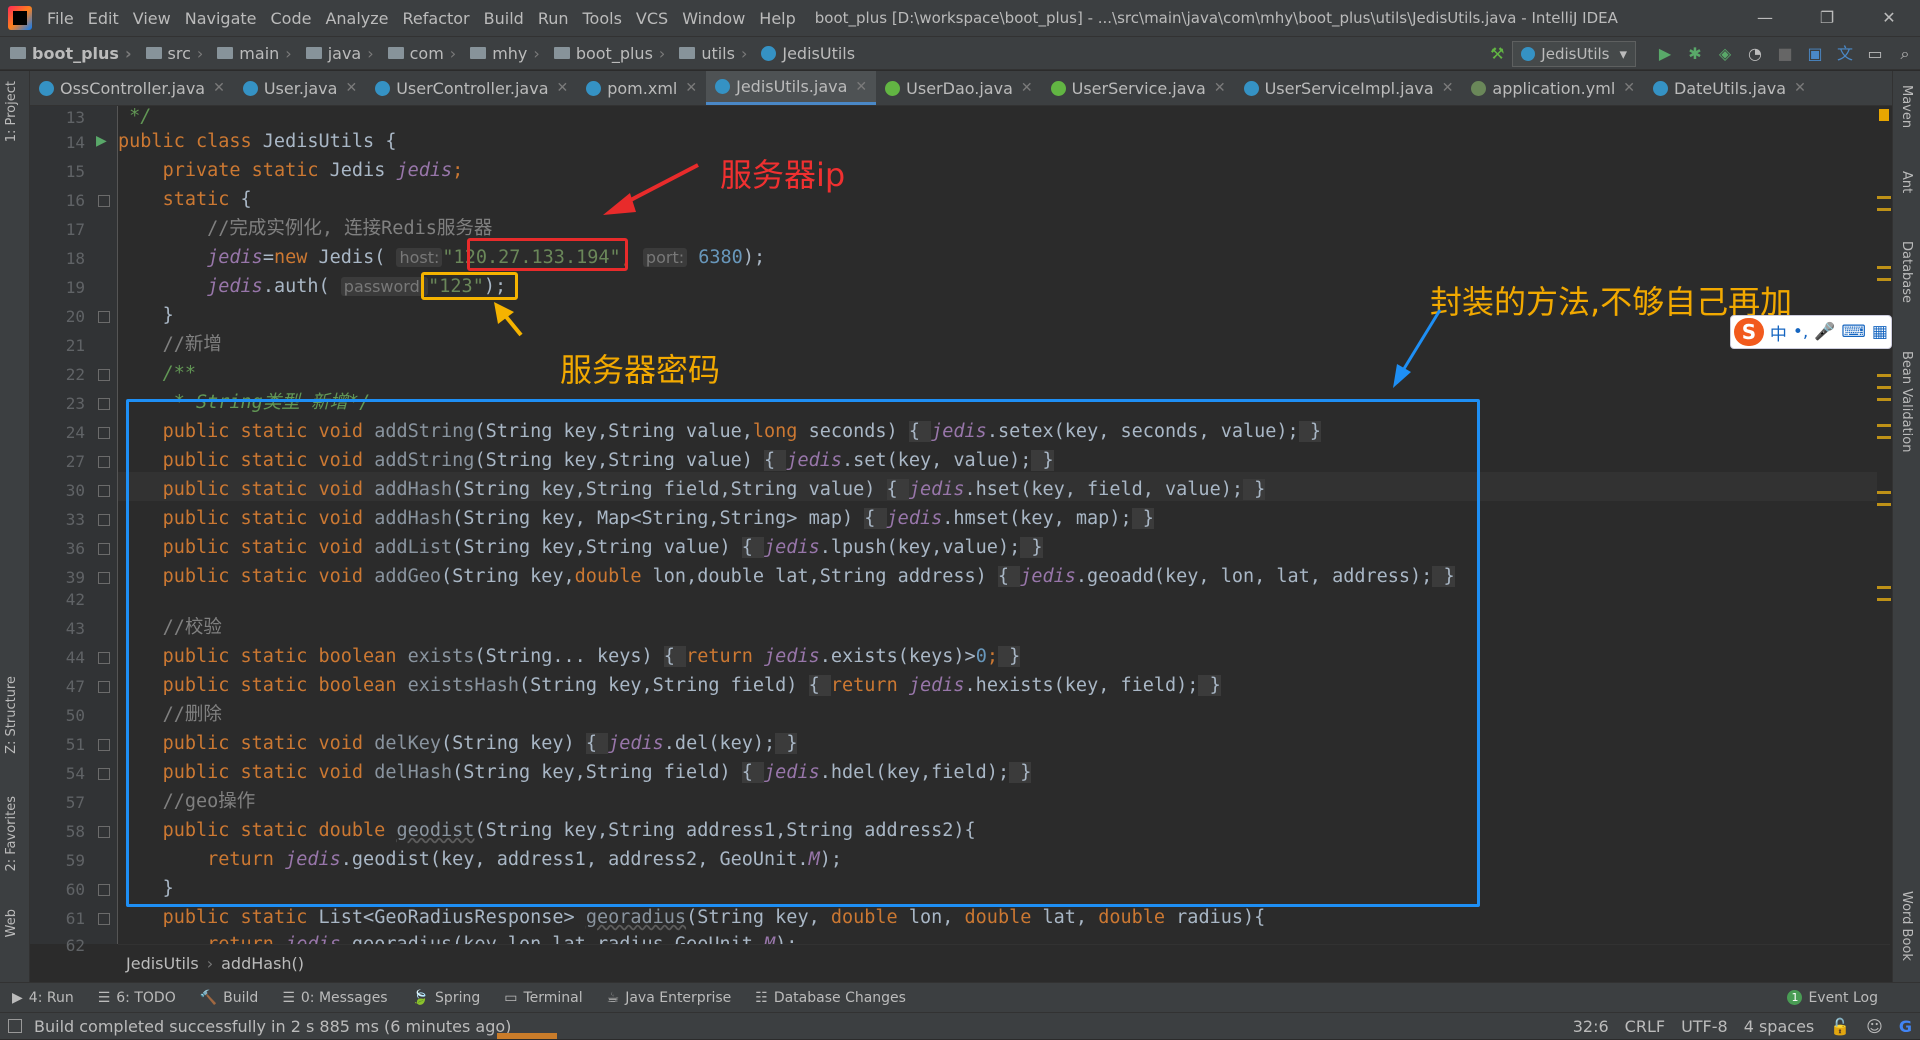 The width and height of the screenshot is (1920, 1040). What do you see at coordinates (101, 141) in the screenshot?
I see `run-class-icon: ▶` at bounding box center [101, 141].